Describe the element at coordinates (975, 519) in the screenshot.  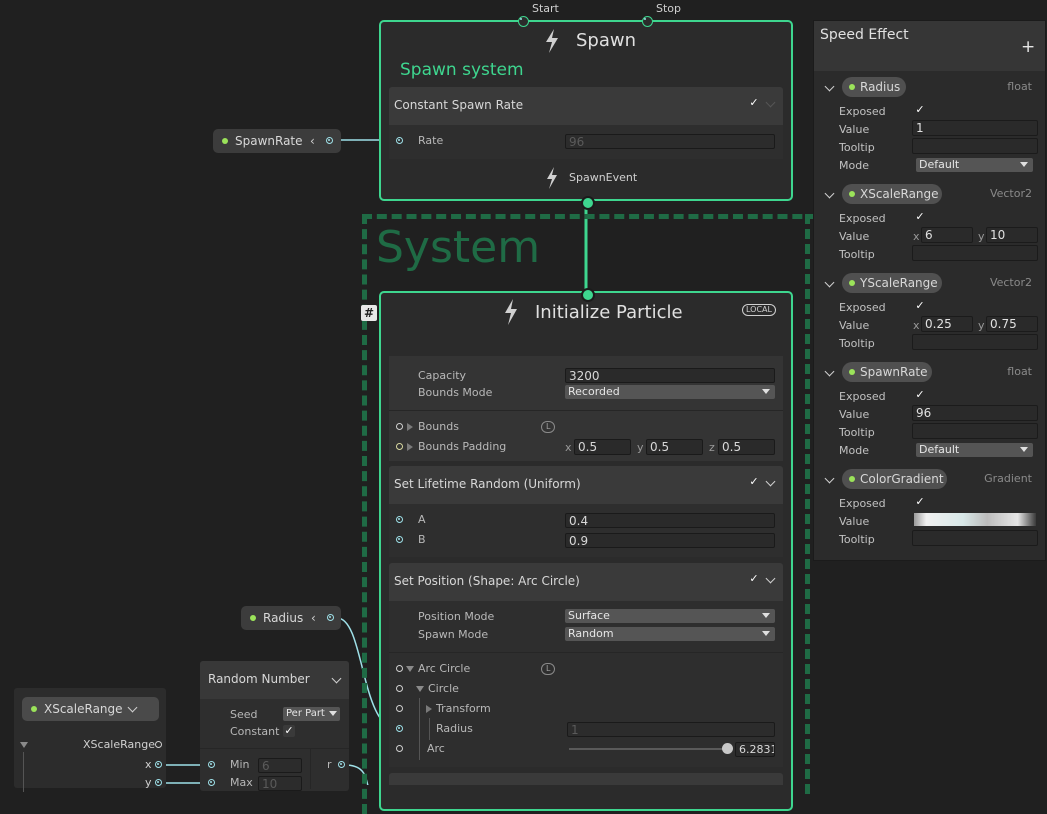
I see `gradient-field` at that location.